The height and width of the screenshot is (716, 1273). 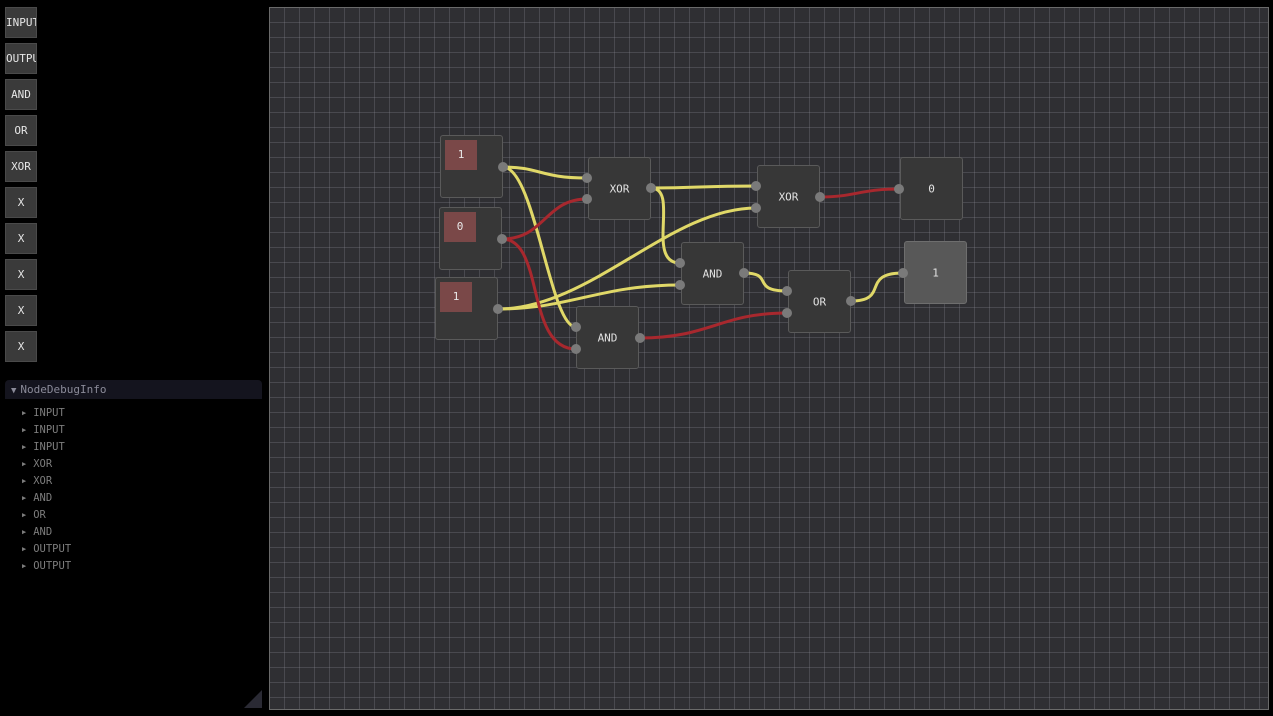 What do you see at coordinates (21, 310) in the screenshot?
I see `toolbar-x-button-4: X` at bounding box center [21, 310].